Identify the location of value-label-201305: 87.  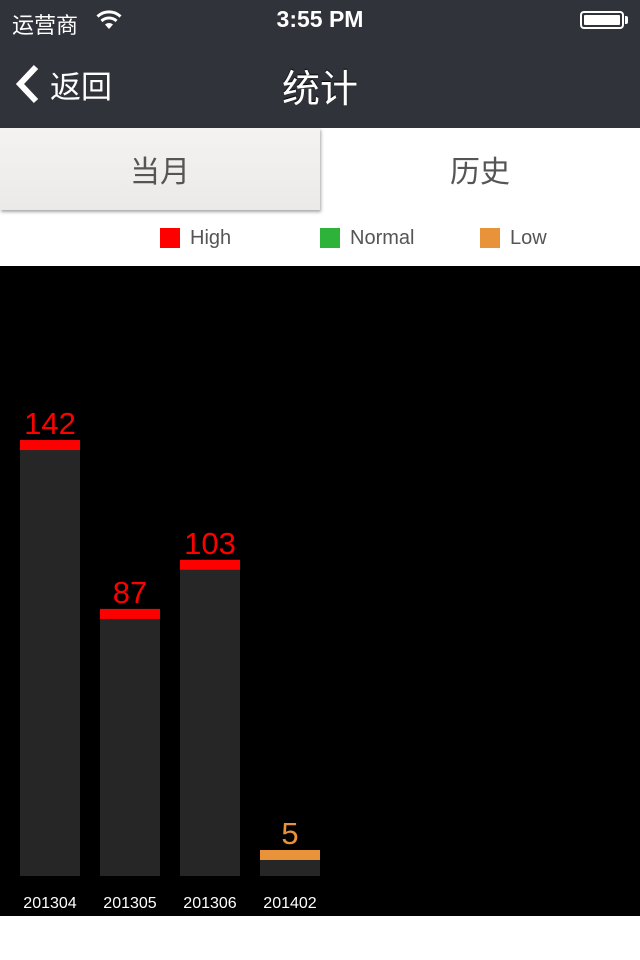
(130, 592).